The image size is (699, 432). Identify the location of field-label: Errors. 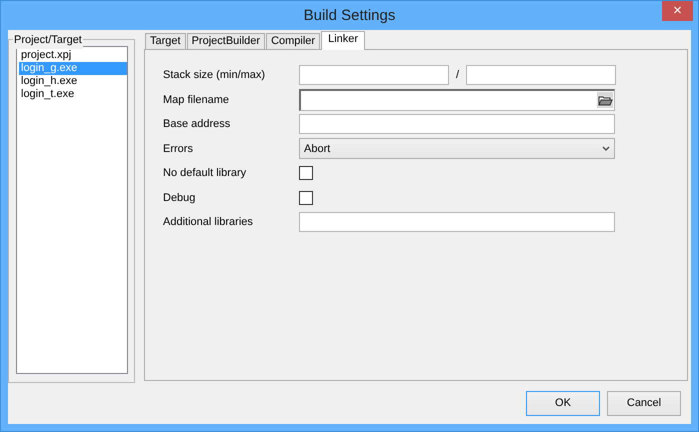
(178, 149).